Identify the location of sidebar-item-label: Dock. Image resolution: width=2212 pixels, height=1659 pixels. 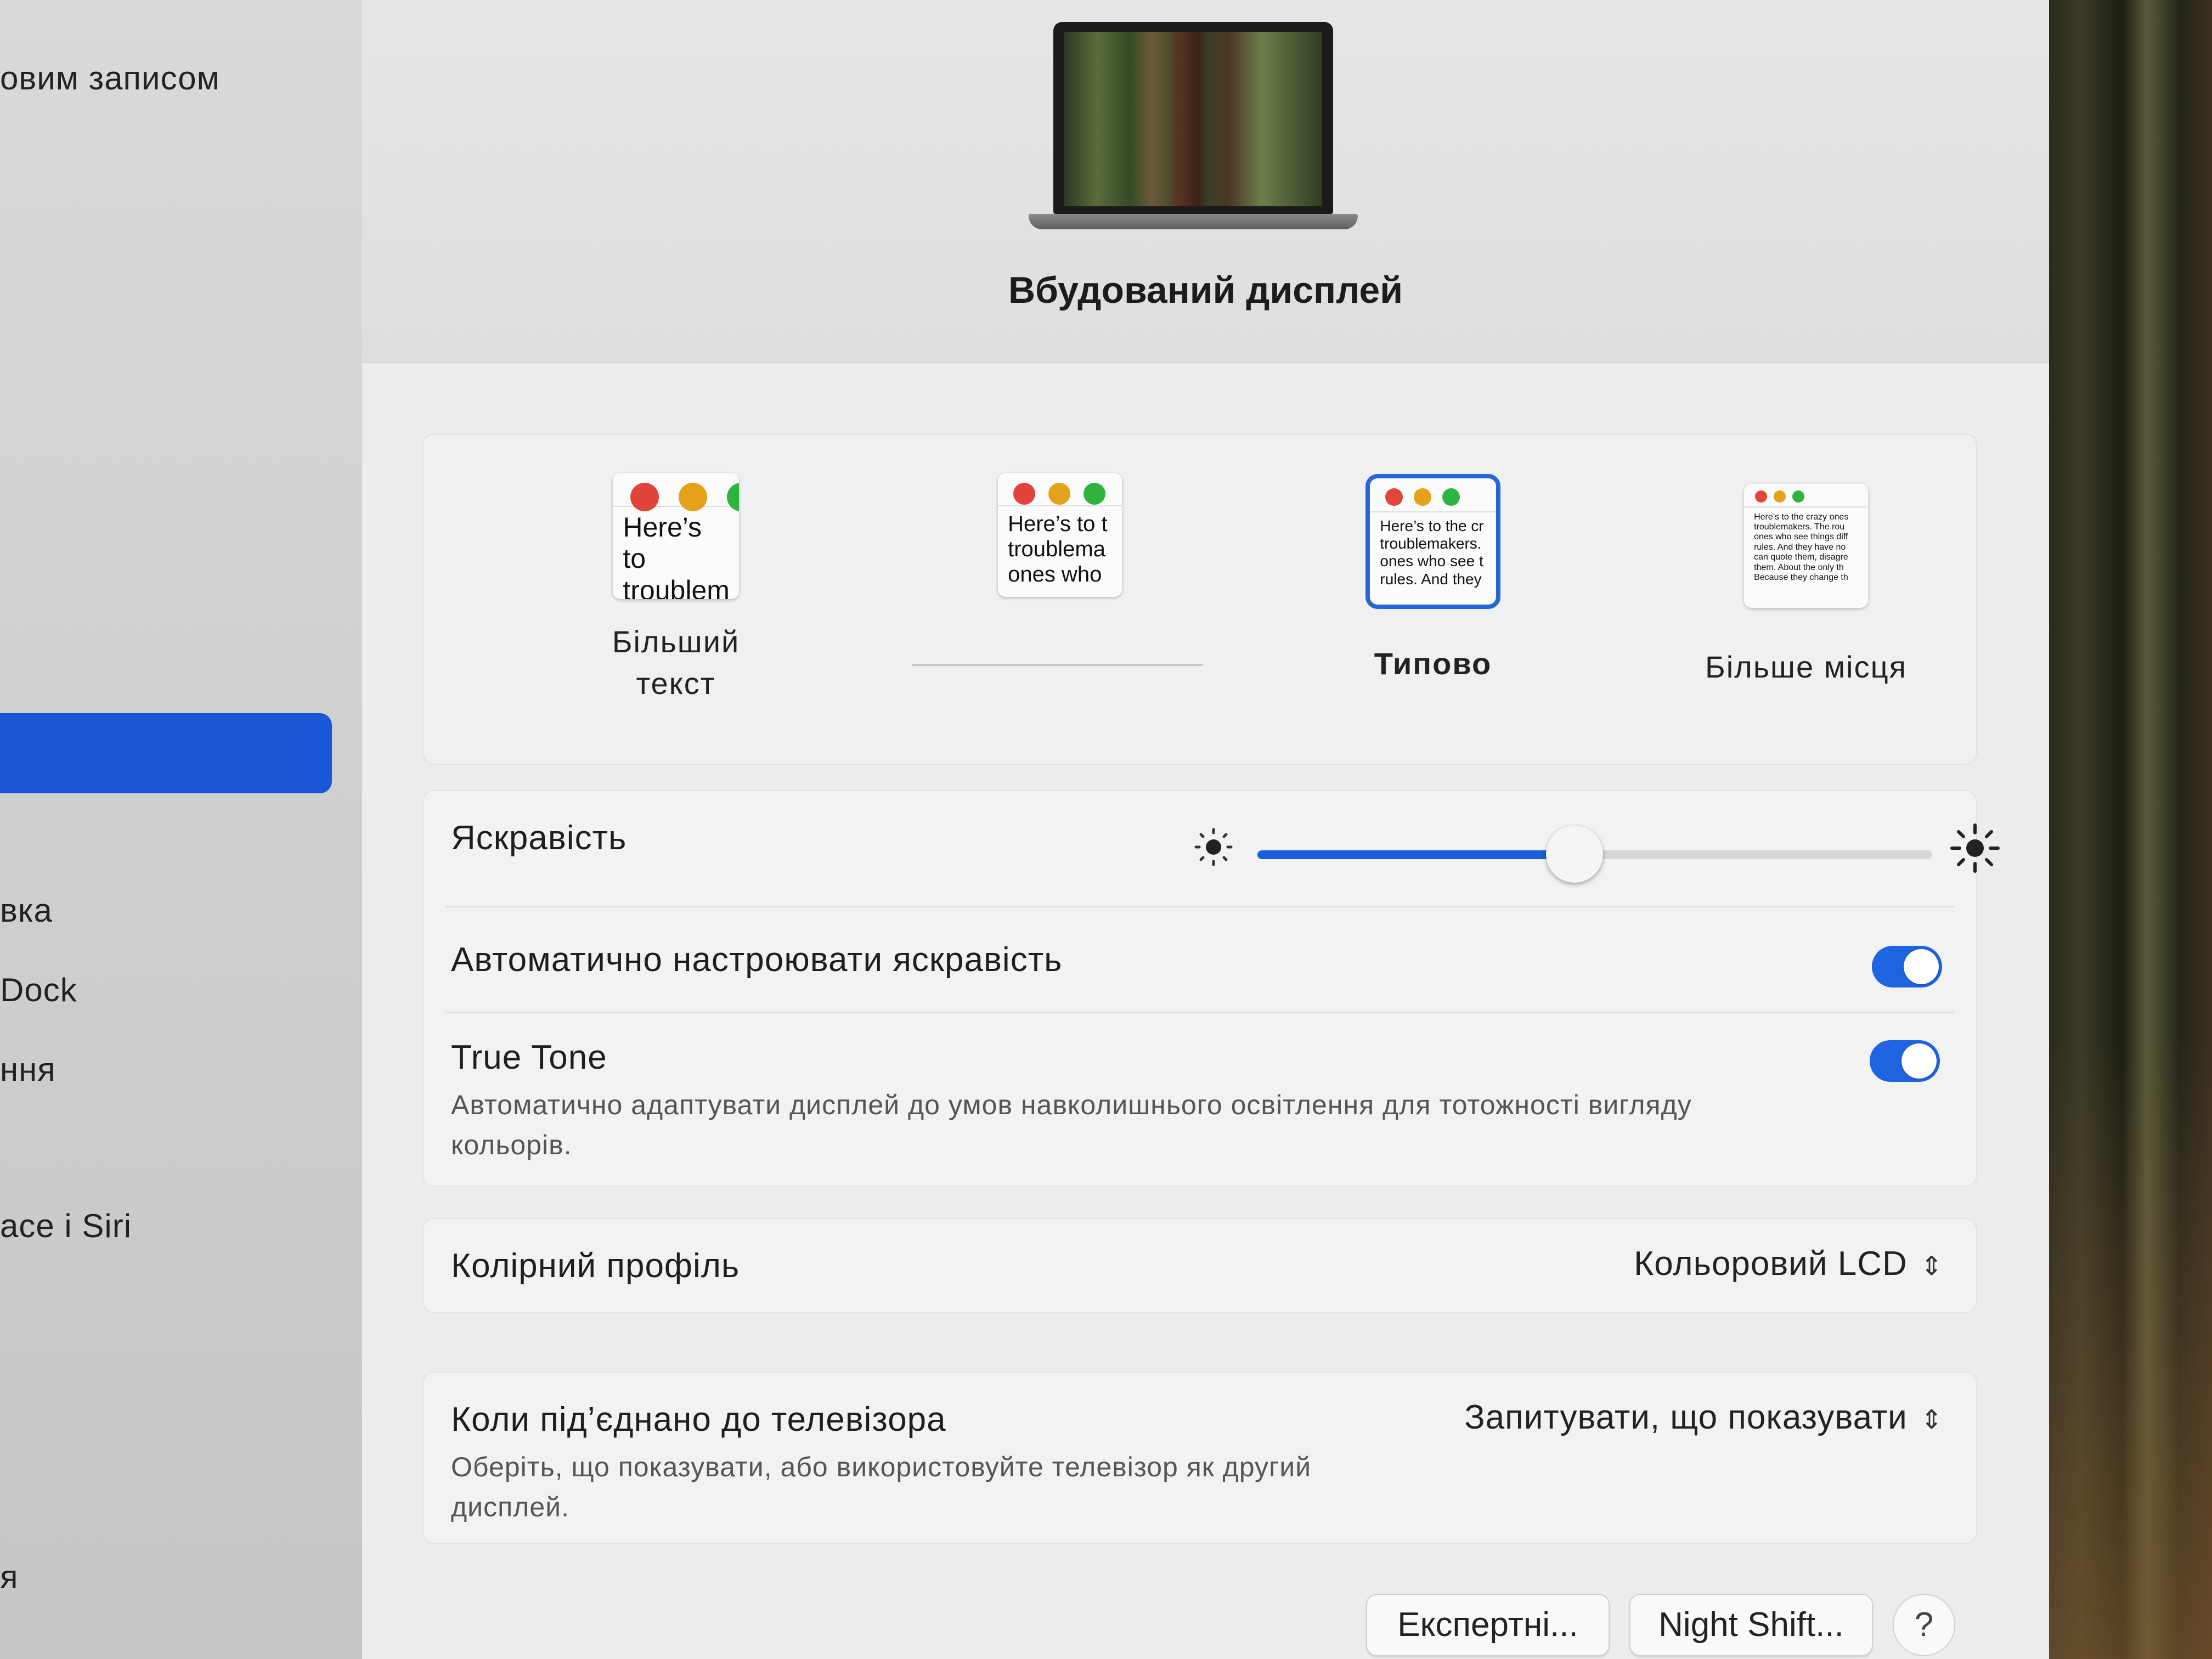
(39, 990).